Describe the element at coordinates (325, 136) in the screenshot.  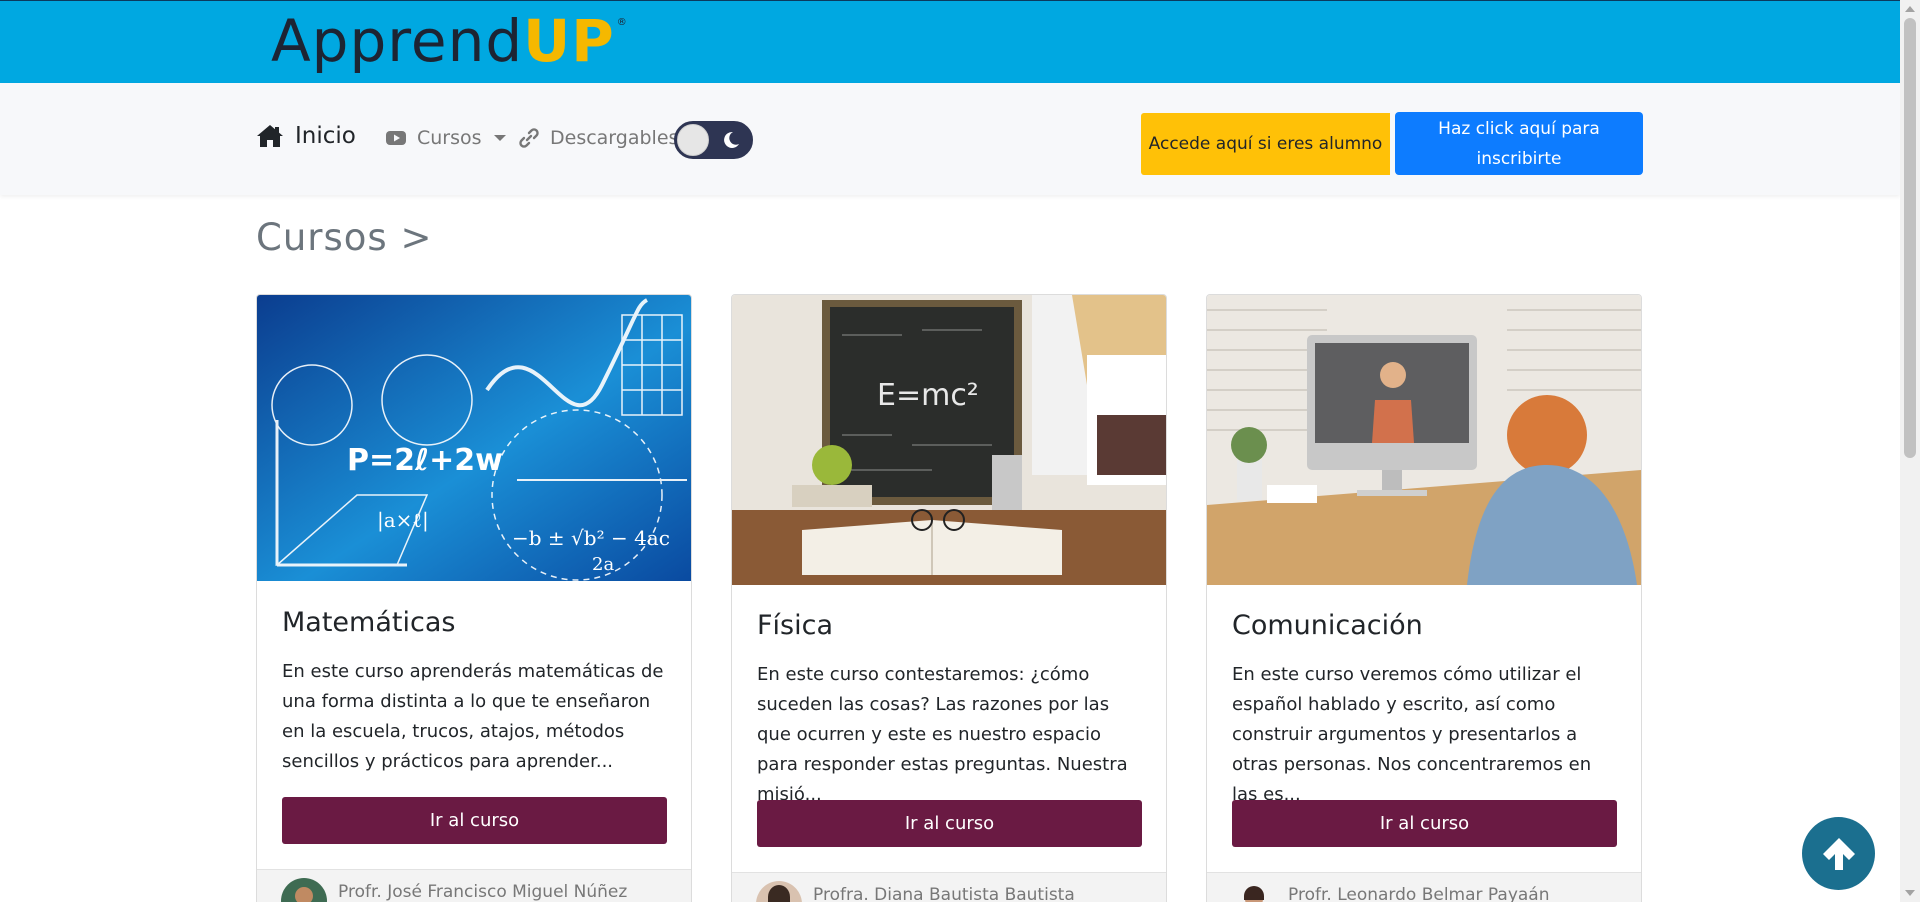
I see `nav-home-label: Inicio` at that location.